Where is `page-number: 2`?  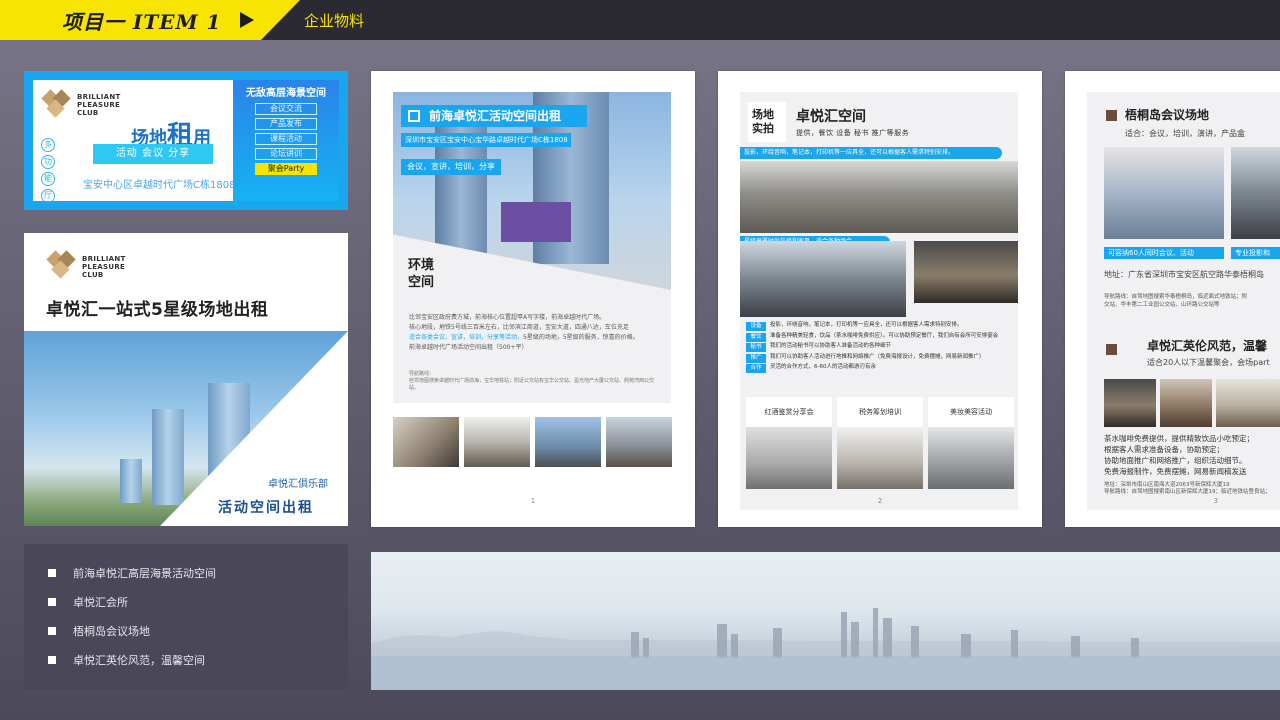
page-number: 2 is located at coordinates (880, 501).